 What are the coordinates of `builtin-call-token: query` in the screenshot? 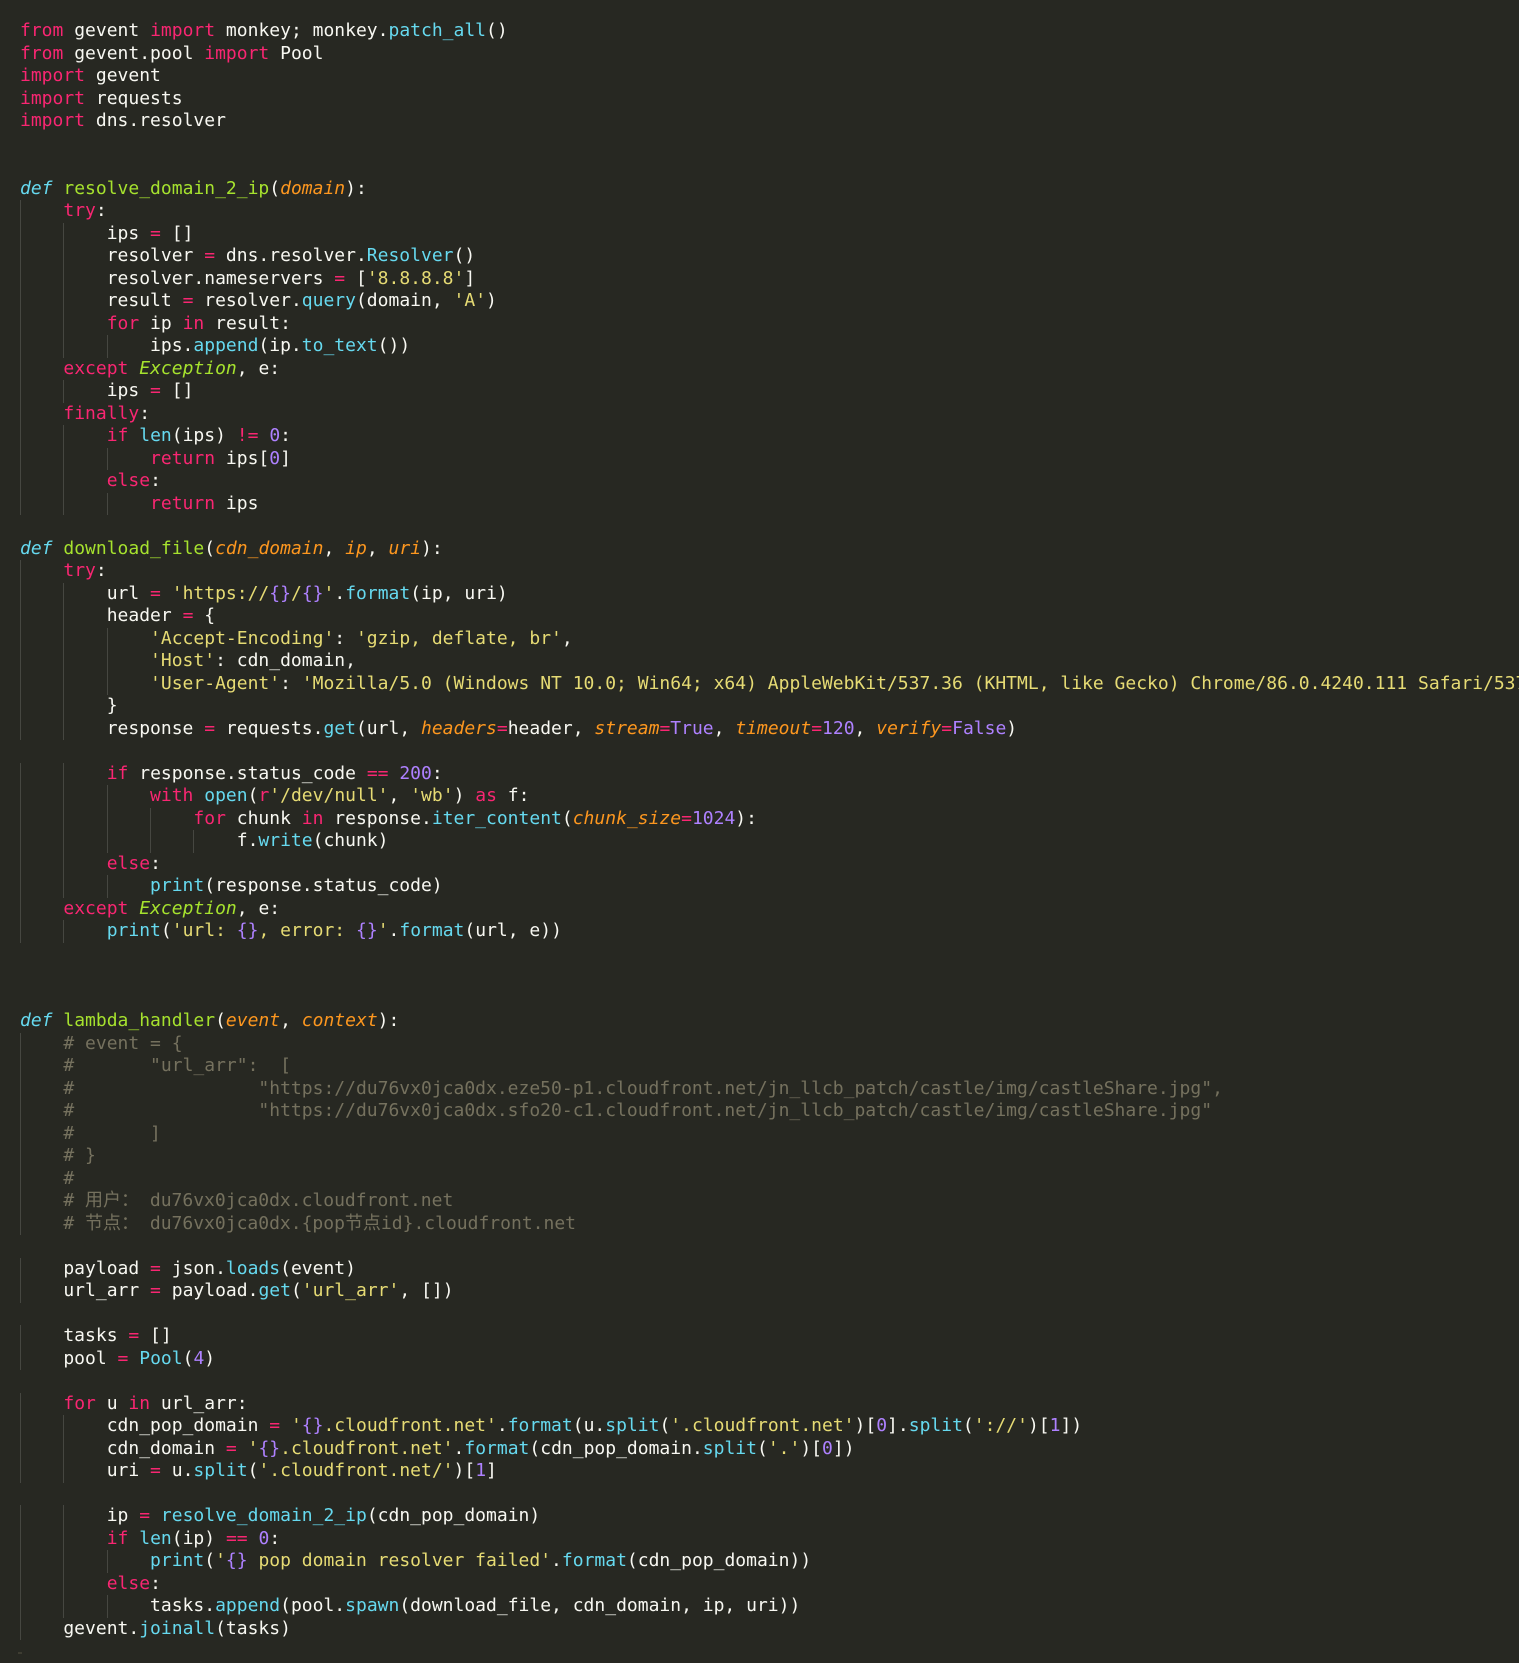 It's located at (328, 300).